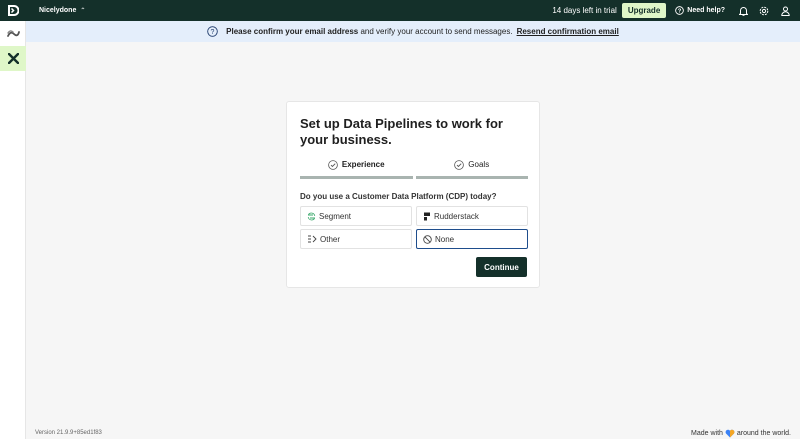  I want to click on option-rudderstack: Rudderstack, so click(472, 216).